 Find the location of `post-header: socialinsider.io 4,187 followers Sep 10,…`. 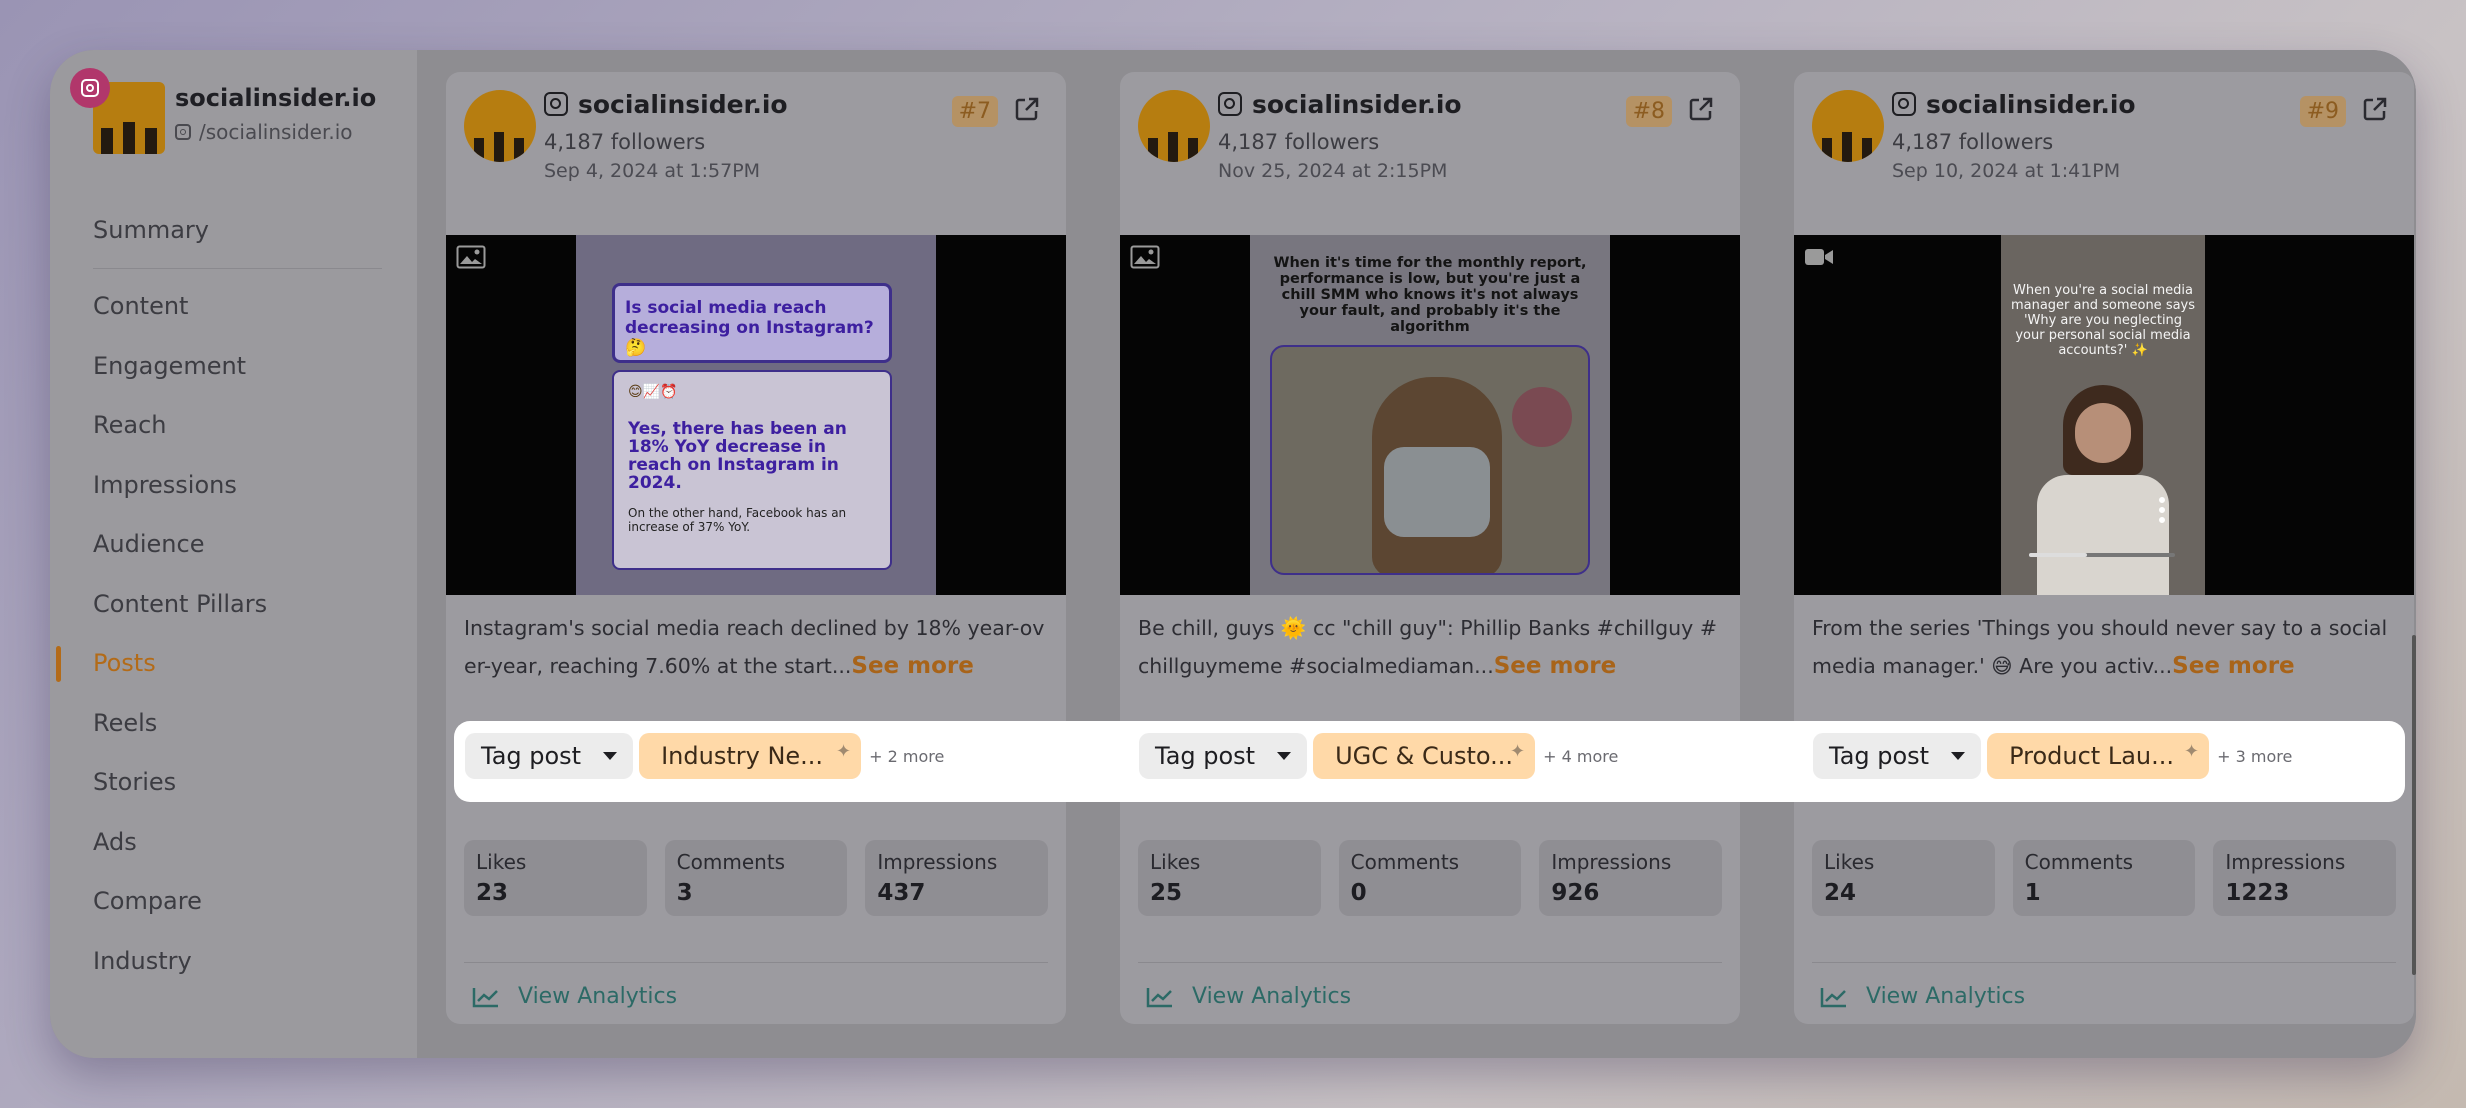

post-header: socialinsider.io 4,187 followers Sep 10,… is located at coordinates (2104, 145).